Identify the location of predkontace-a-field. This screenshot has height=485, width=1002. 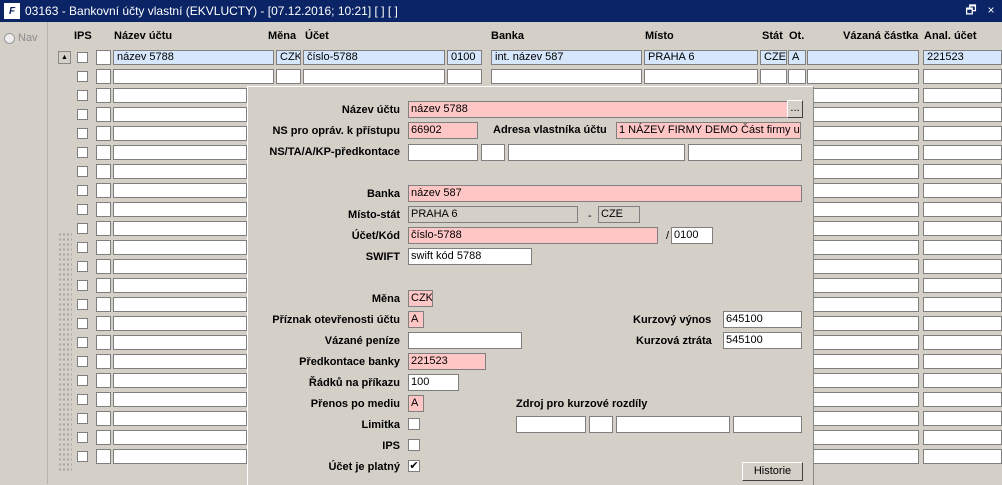
(596, 152).